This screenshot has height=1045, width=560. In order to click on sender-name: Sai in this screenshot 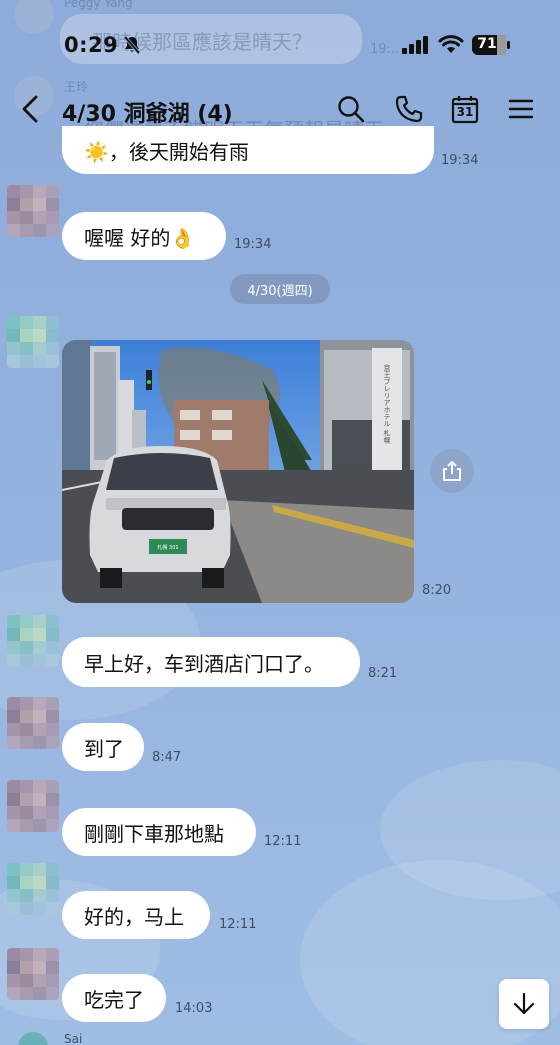, I will do `click(73, 1038)`.